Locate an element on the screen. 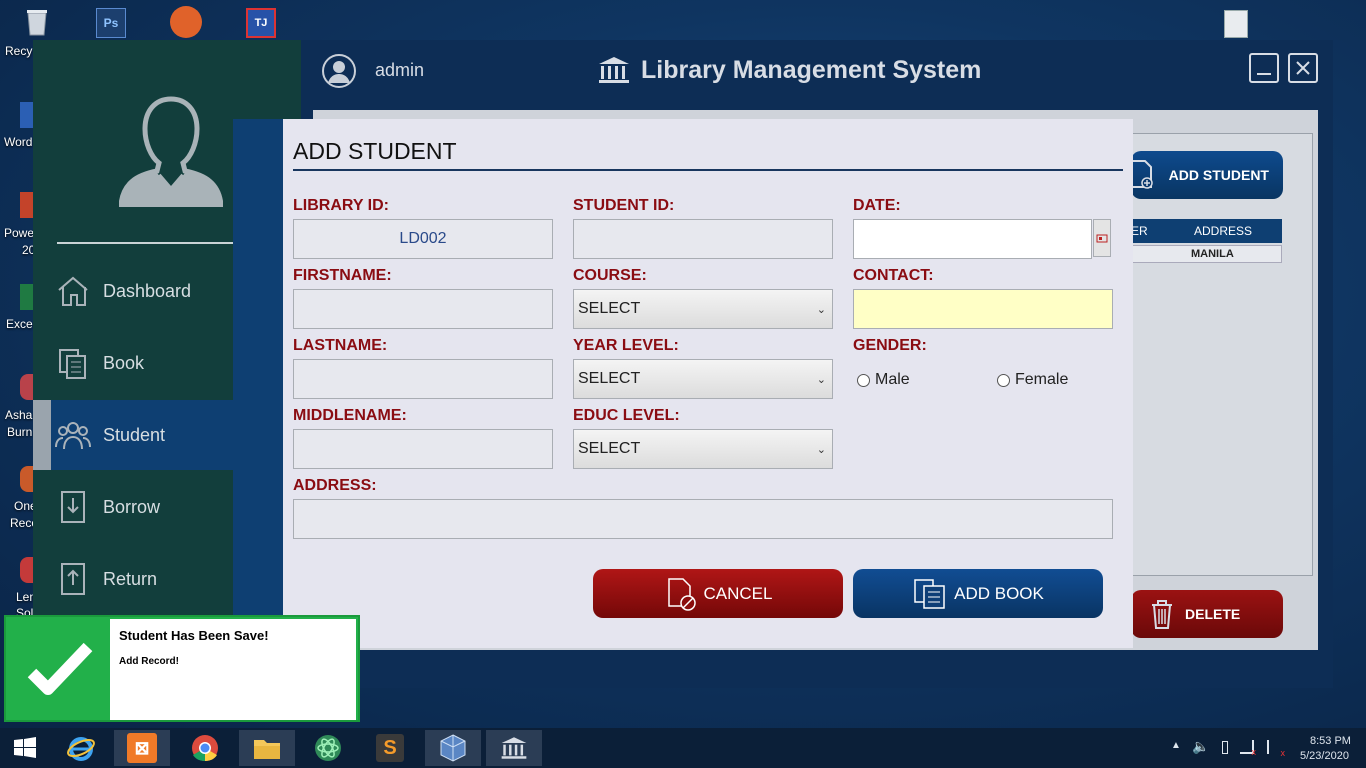 The width and height of the screenshot is (1366, 768). course-select: SELECT ⌄ is located at coordinates (703, 309).